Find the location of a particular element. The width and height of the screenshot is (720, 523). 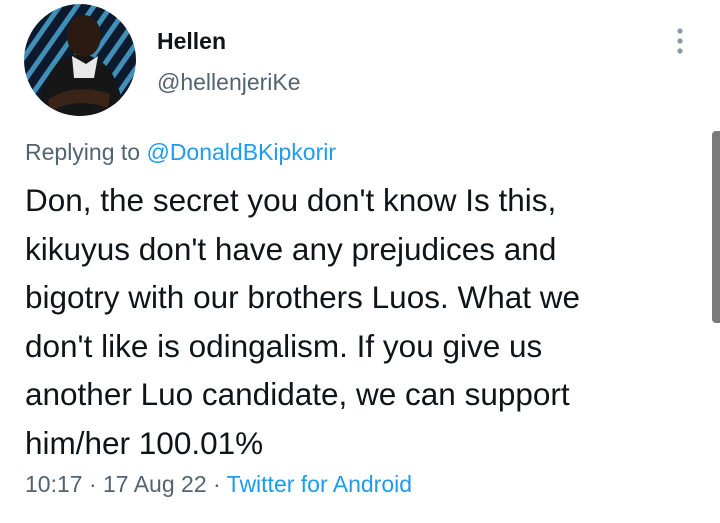

tweet-text-line: don't like is odingalism. If you give us is located at coordinates (284, 345).